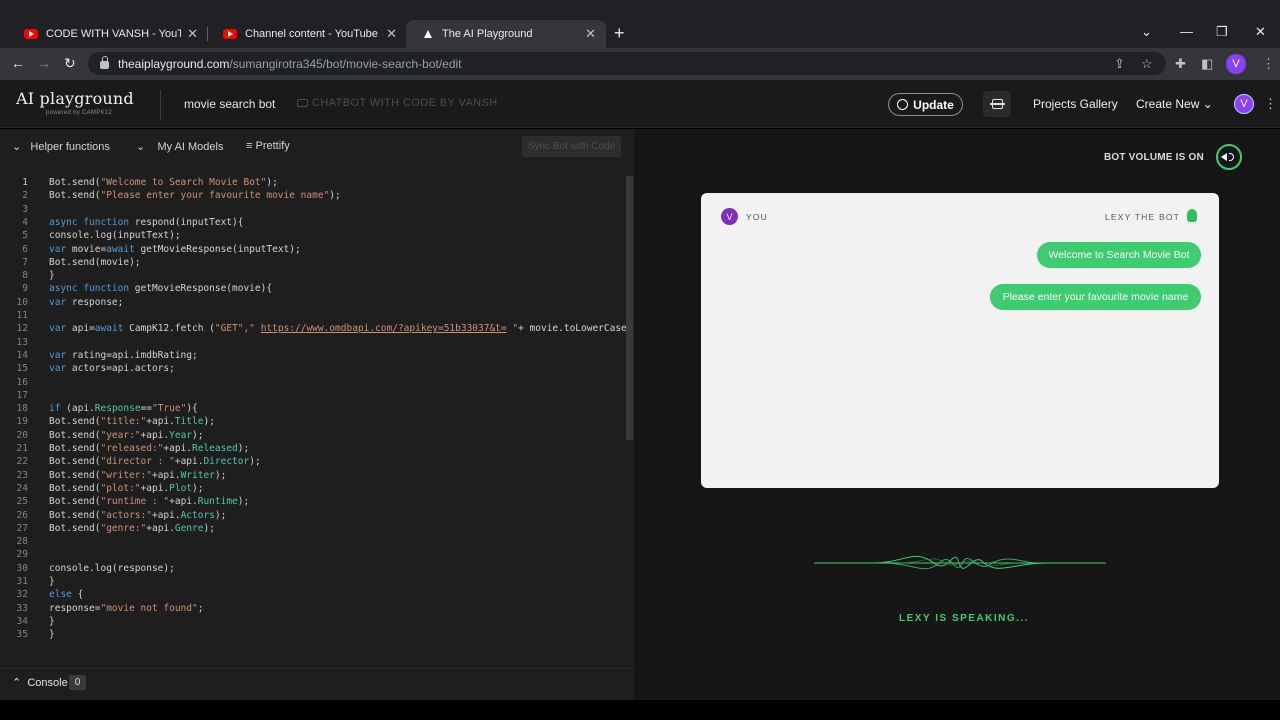 The width and height of the screenshot is (1280, 720). Describe the element at coordinates (75, 98) in the screenshot. I see `app-logo: AI playground` at that location.